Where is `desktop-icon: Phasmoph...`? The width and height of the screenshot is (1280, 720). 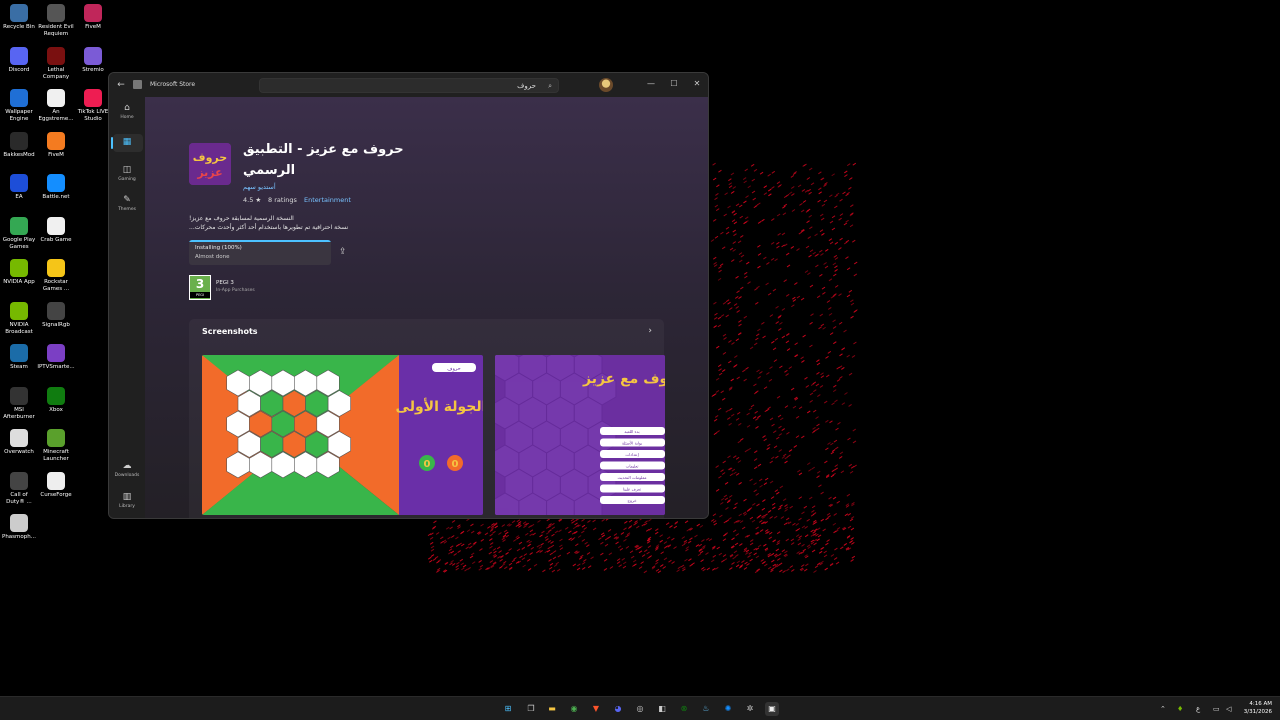 desktop-icon: Phasmoph... is located at coordinates (19, 527).